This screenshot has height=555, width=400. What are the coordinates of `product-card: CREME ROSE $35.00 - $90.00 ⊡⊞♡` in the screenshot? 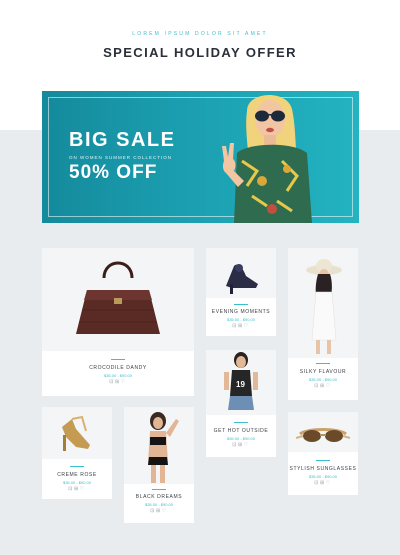 It's located at (77, 453).